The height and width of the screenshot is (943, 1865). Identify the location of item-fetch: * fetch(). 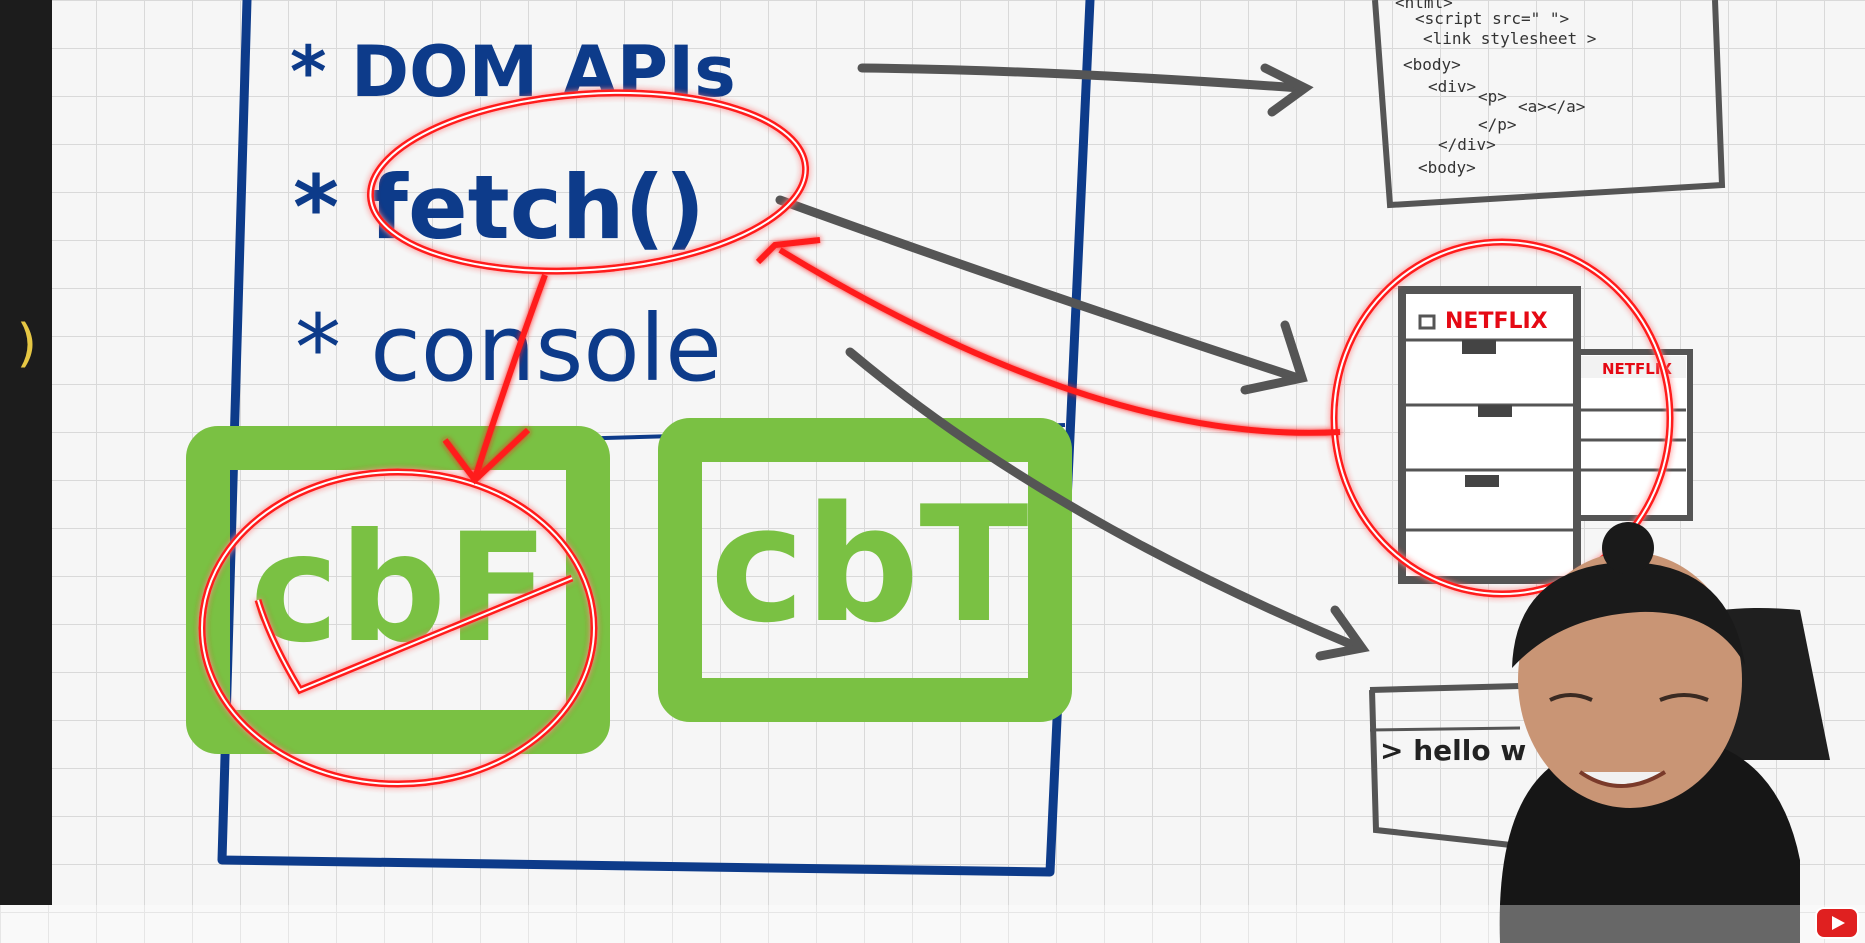
(499, 207).